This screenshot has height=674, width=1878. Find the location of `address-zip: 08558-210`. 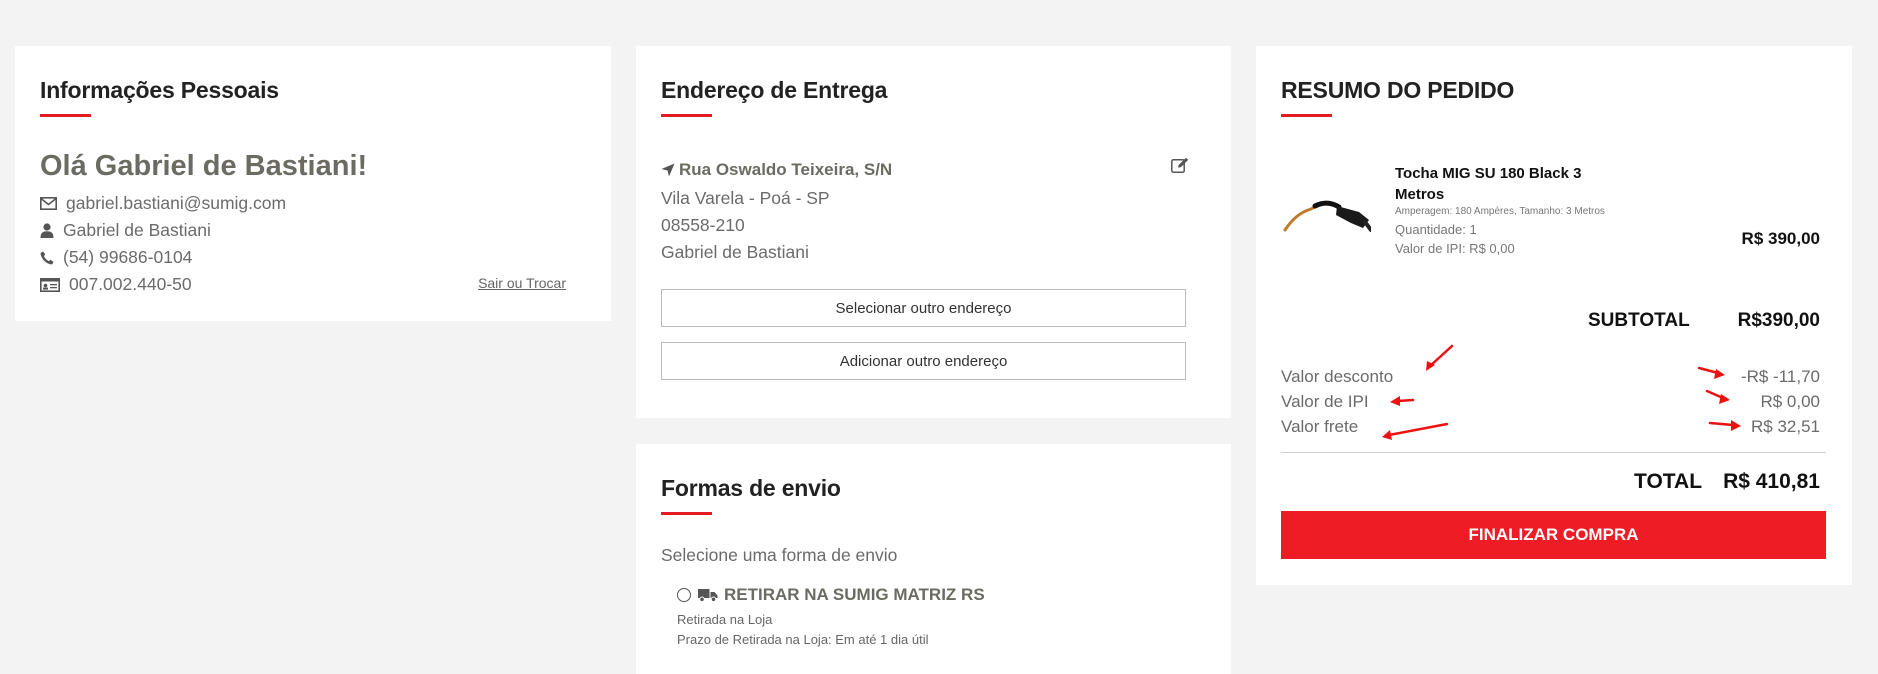

address-zip: 08558-210 is located at coordinates (703, 225).